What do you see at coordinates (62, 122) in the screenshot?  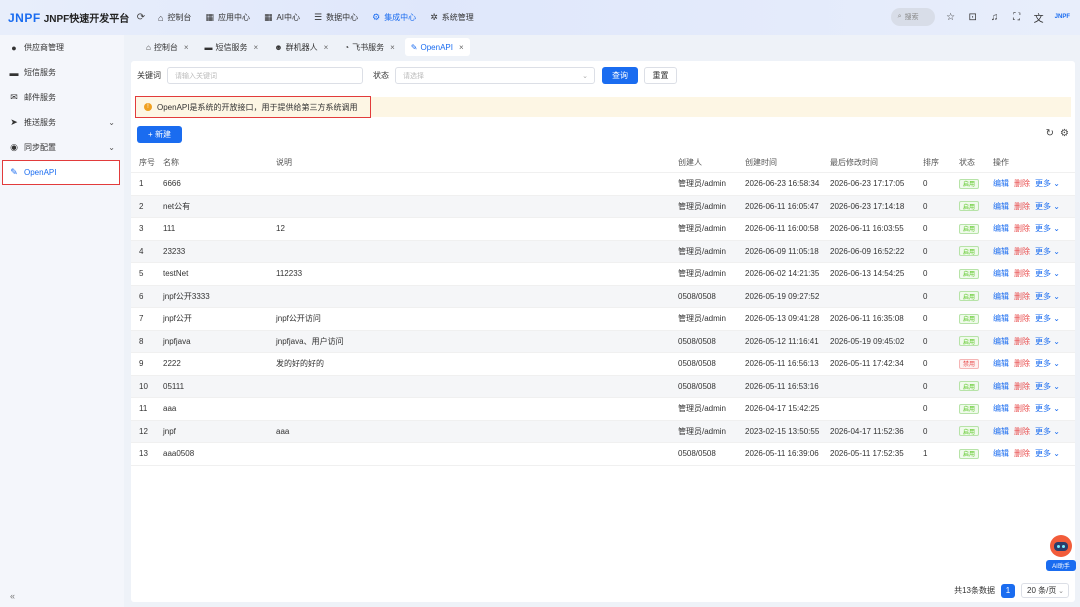 I see `sidebar-item-push: ➤ 推送服务 ⌄` at bounding box center [62, 122].